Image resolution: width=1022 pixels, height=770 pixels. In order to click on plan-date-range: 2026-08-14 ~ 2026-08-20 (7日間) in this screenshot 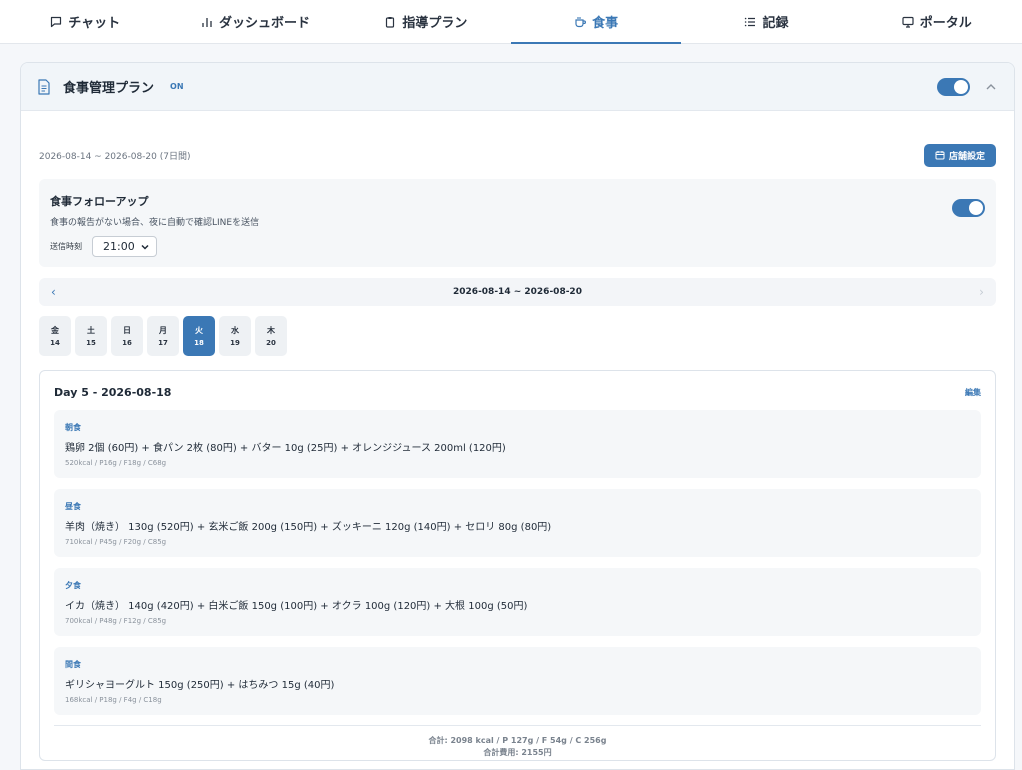, I will do `click(115, 156)`.